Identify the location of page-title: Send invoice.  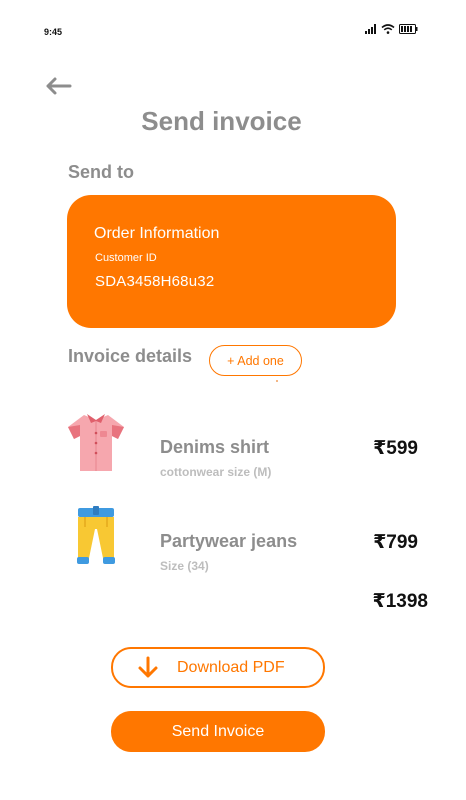
(221, 121).